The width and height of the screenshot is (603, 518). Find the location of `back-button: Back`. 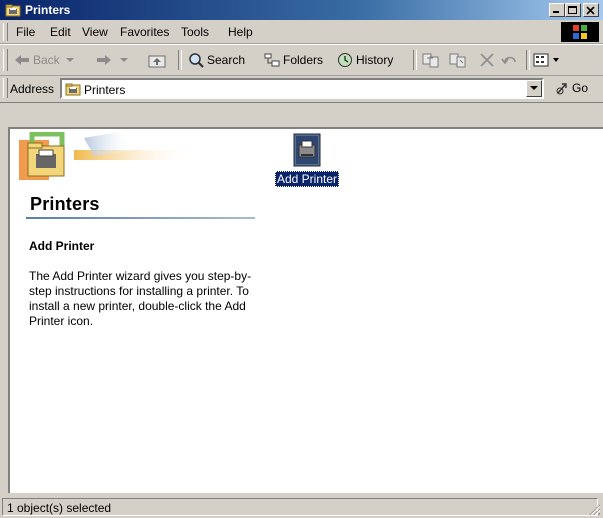

back-button: Back is located at coordinates (46, 60).